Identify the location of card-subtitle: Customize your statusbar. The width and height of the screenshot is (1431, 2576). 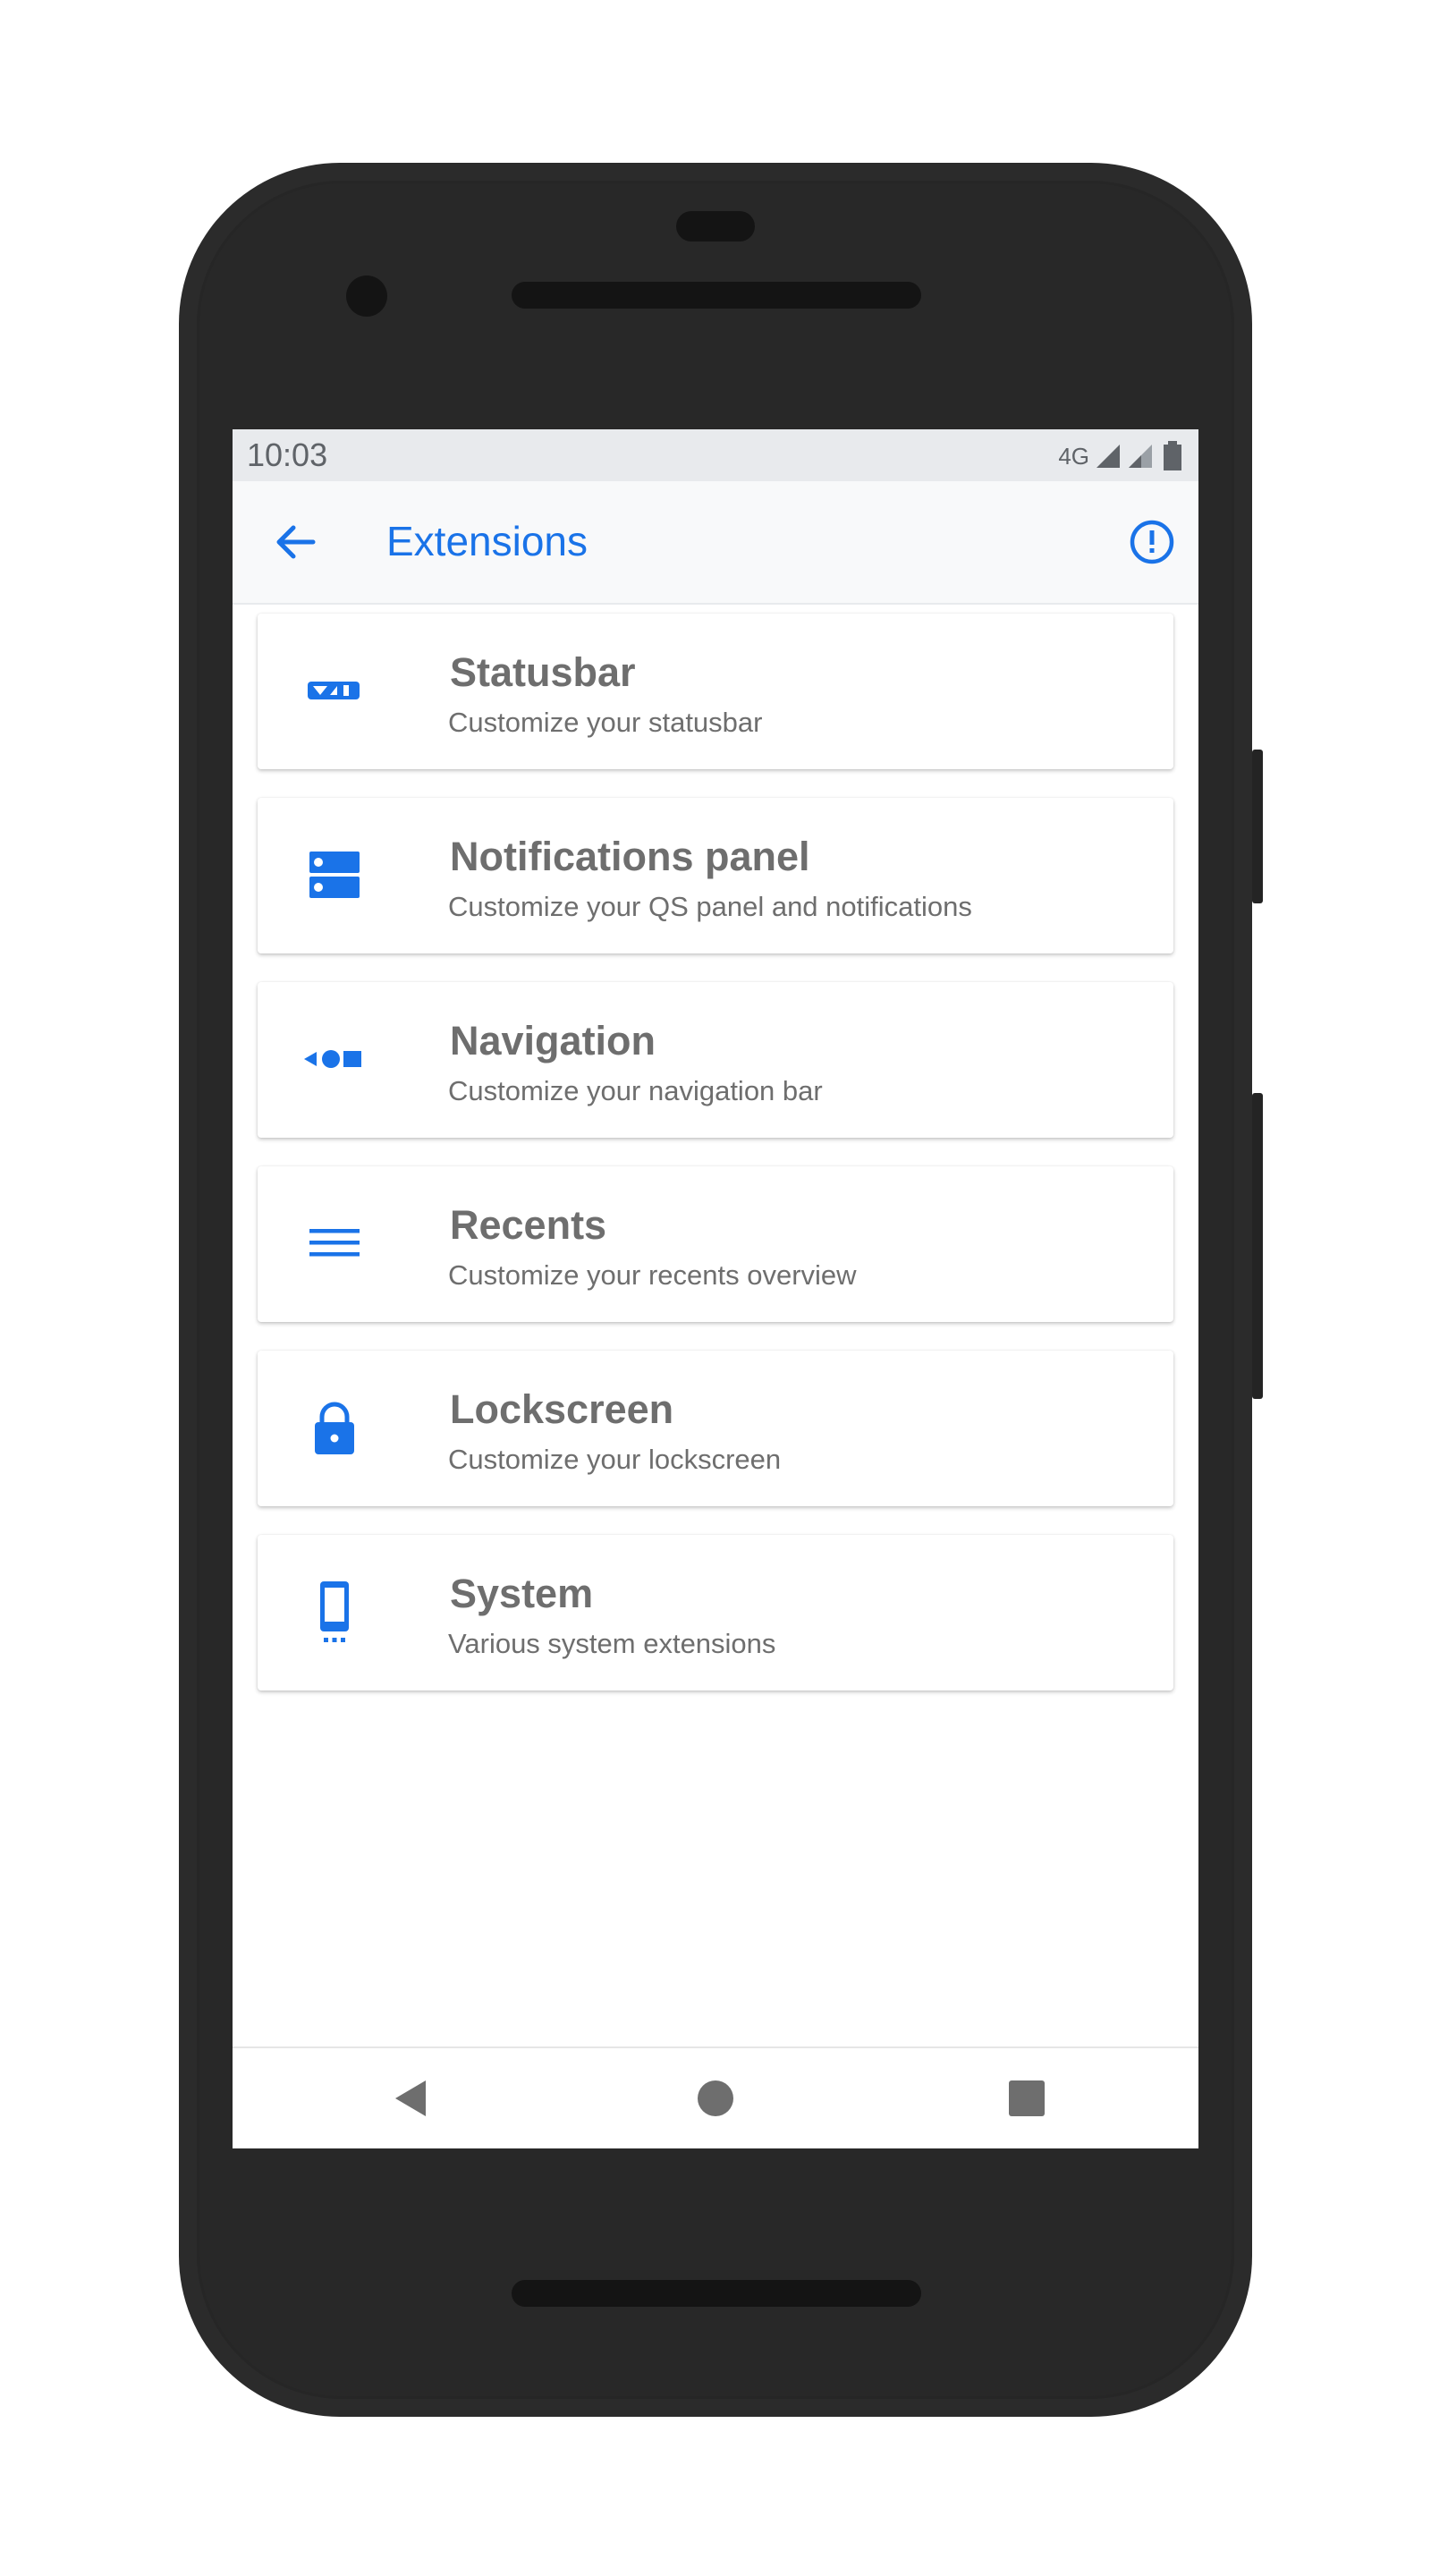
(605, 722).